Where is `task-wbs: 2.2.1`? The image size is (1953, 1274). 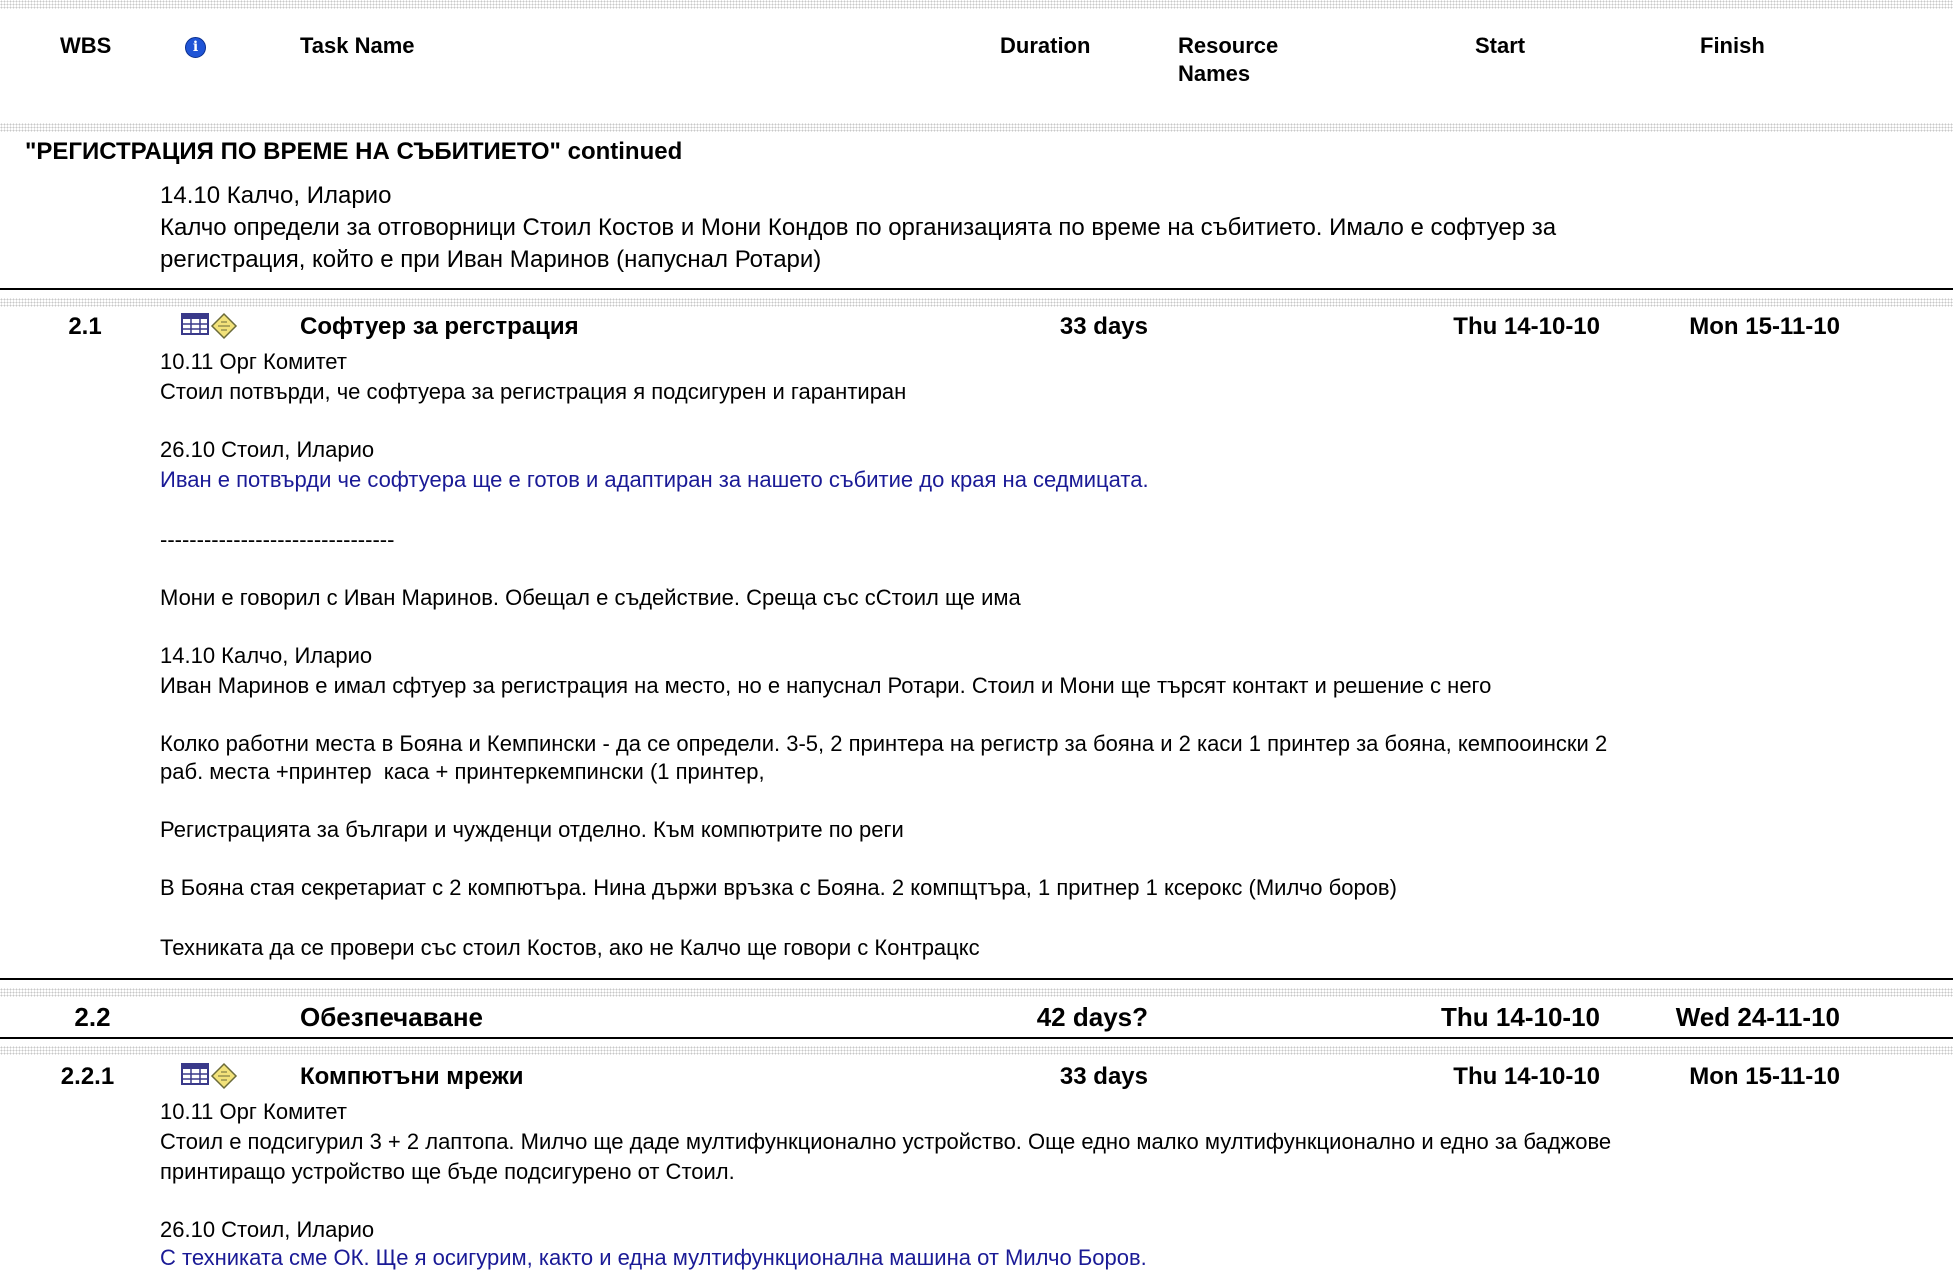
task-wbs: 2.2.1 is located at coordinates (87, 1076).